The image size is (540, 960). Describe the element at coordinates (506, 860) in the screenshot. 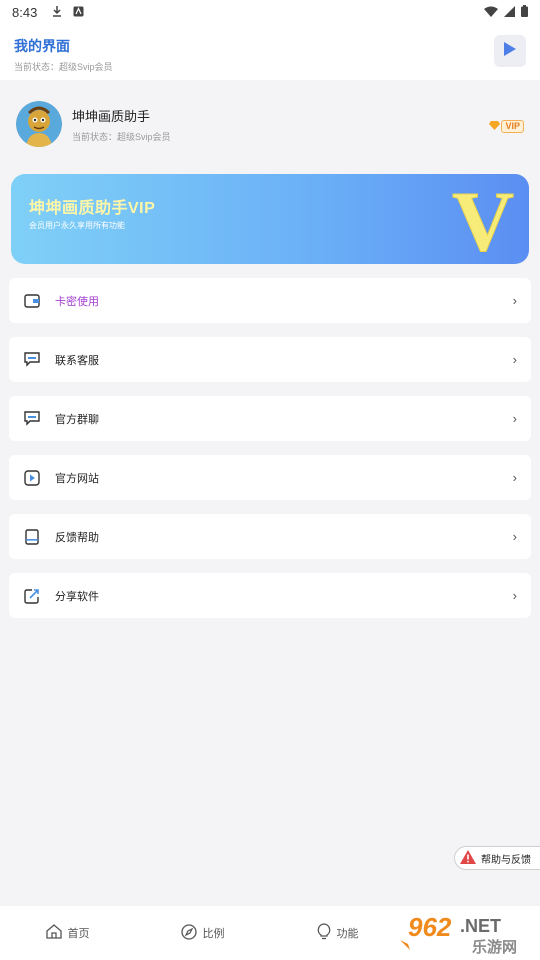

I see `help-feedback-label: 帮助与反馈` at that location.